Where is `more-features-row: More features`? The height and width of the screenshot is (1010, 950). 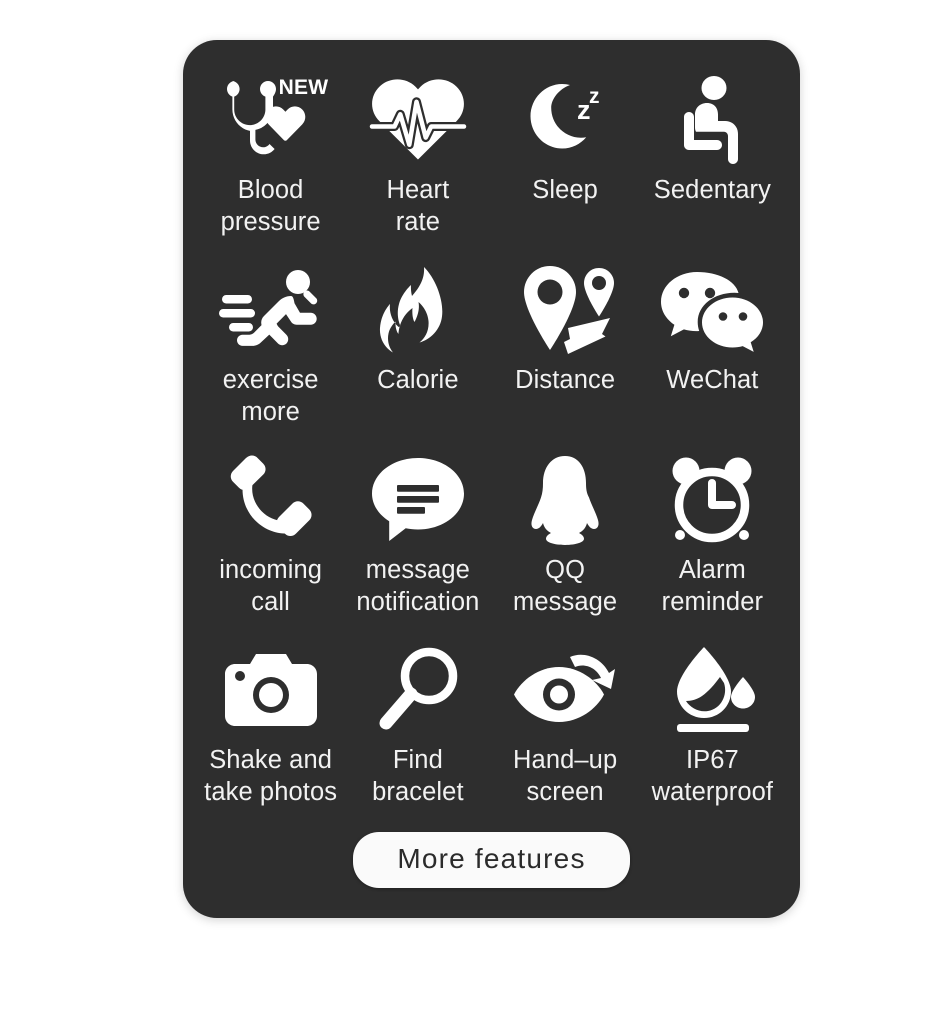 more-features-row: More features is located at coordinates (491, 872).